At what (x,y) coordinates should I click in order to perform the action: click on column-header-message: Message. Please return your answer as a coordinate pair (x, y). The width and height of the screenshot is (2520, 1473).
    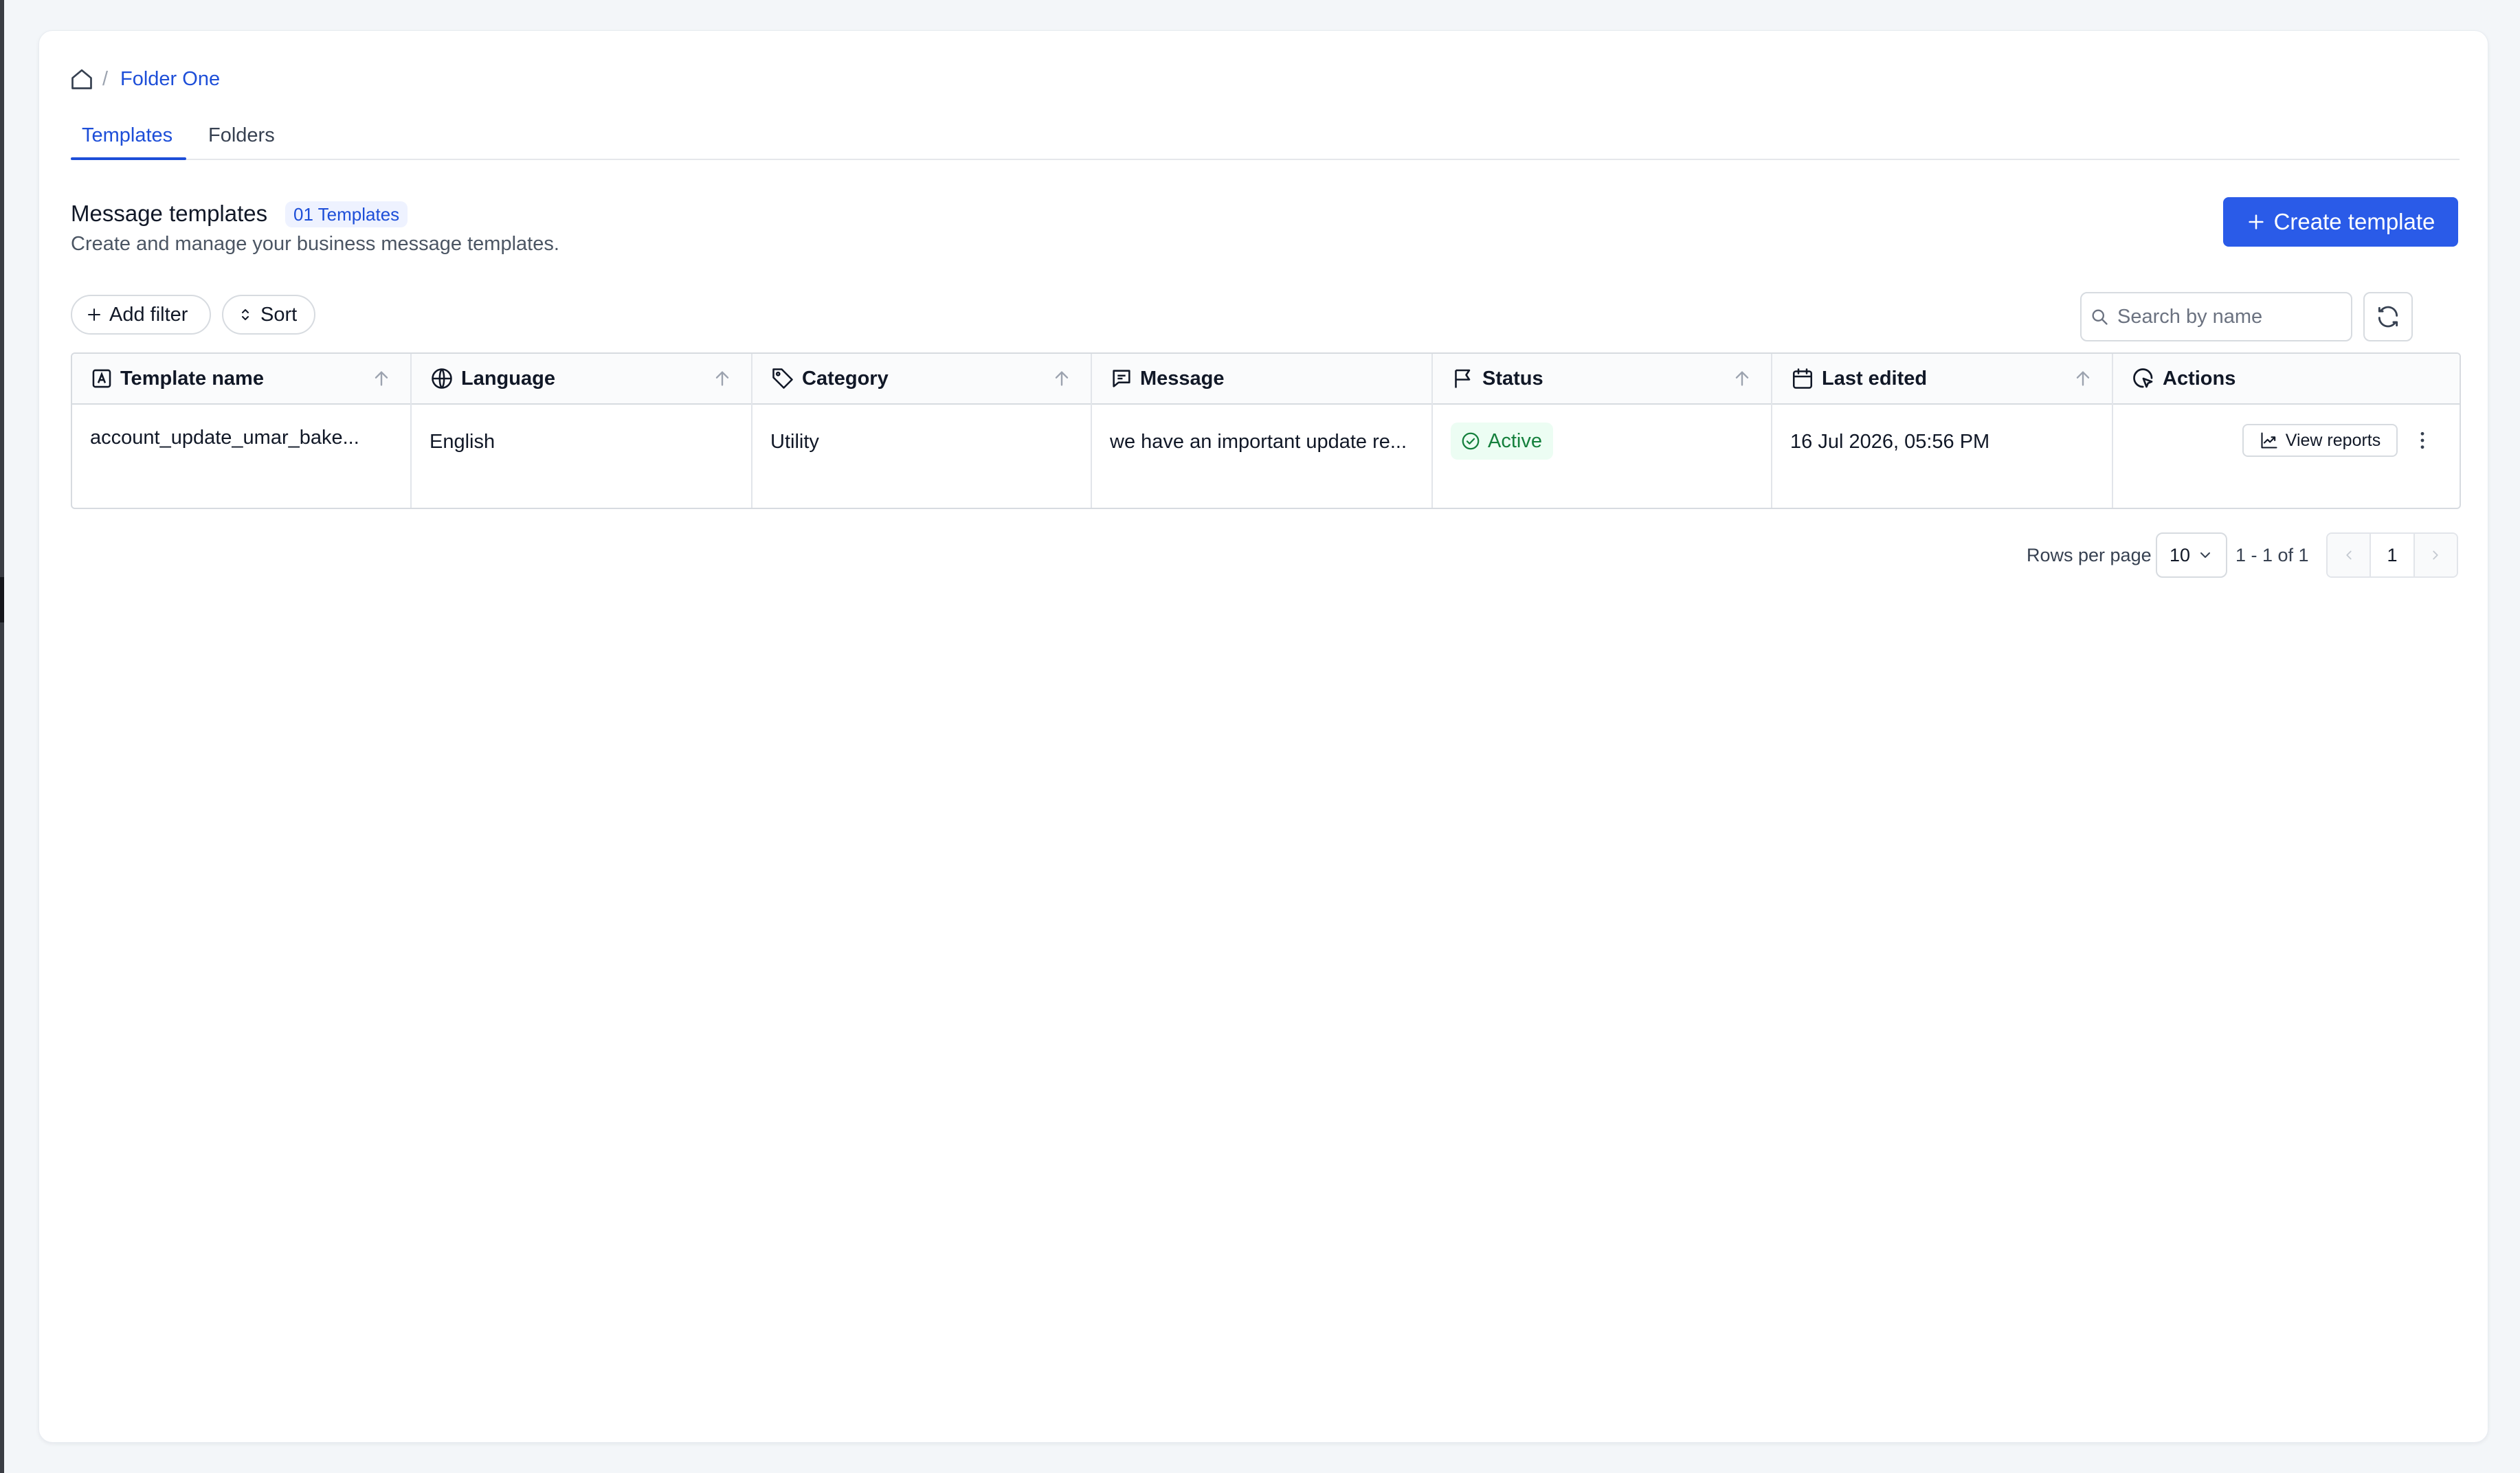
    Looking at the image, I should click on (1262, 378).